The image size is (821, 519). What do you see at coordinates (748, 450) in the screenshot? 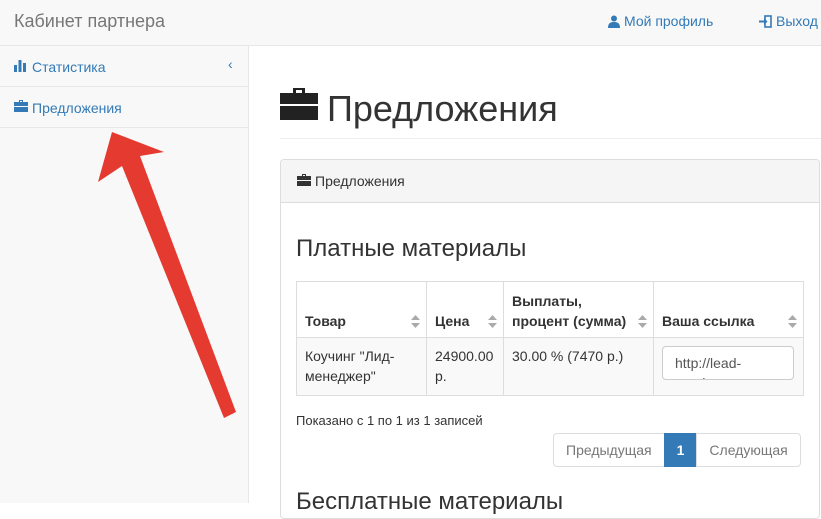
I see `next-page-button: Следующая` at bounding box center [748, 450].